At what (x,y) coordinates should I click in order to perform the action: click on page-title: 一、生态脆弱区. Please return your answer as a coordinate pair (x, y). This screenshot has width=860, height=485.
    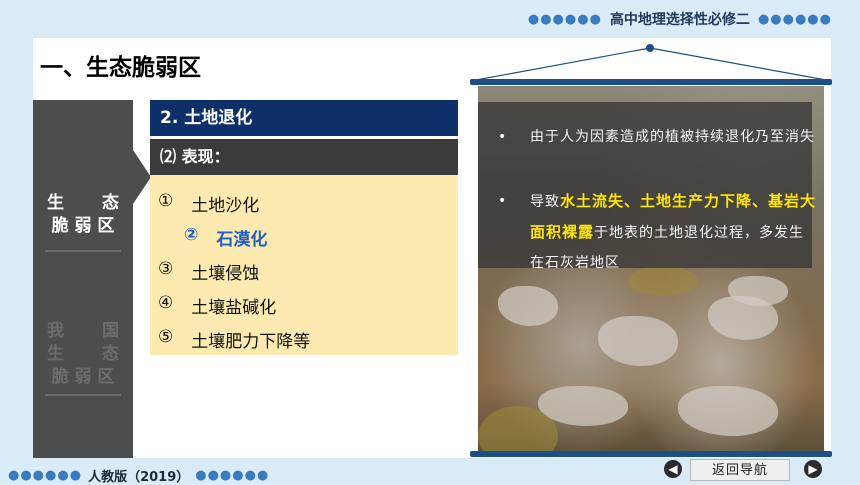
    Looking at the image, I should click on (120, 68).